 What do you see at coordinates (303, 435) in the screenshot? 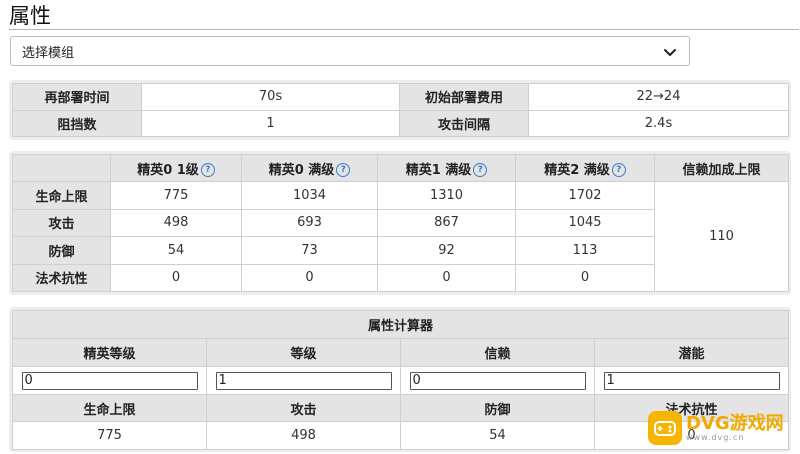
I see `calc-output-value: 498` at bounding box center [303, 435].